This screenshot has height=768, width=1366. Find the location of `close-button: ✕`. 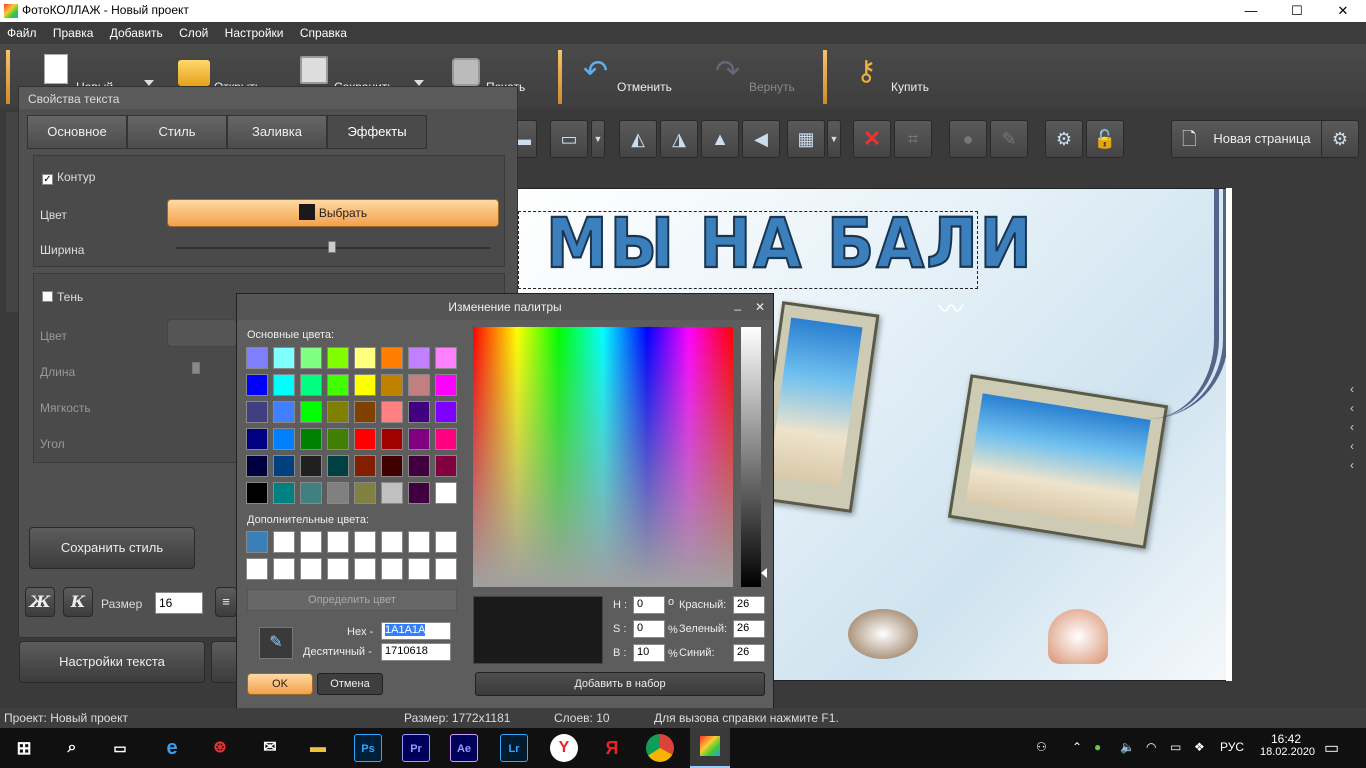

close-button: ✕ is located at coordinates (1343, 11).